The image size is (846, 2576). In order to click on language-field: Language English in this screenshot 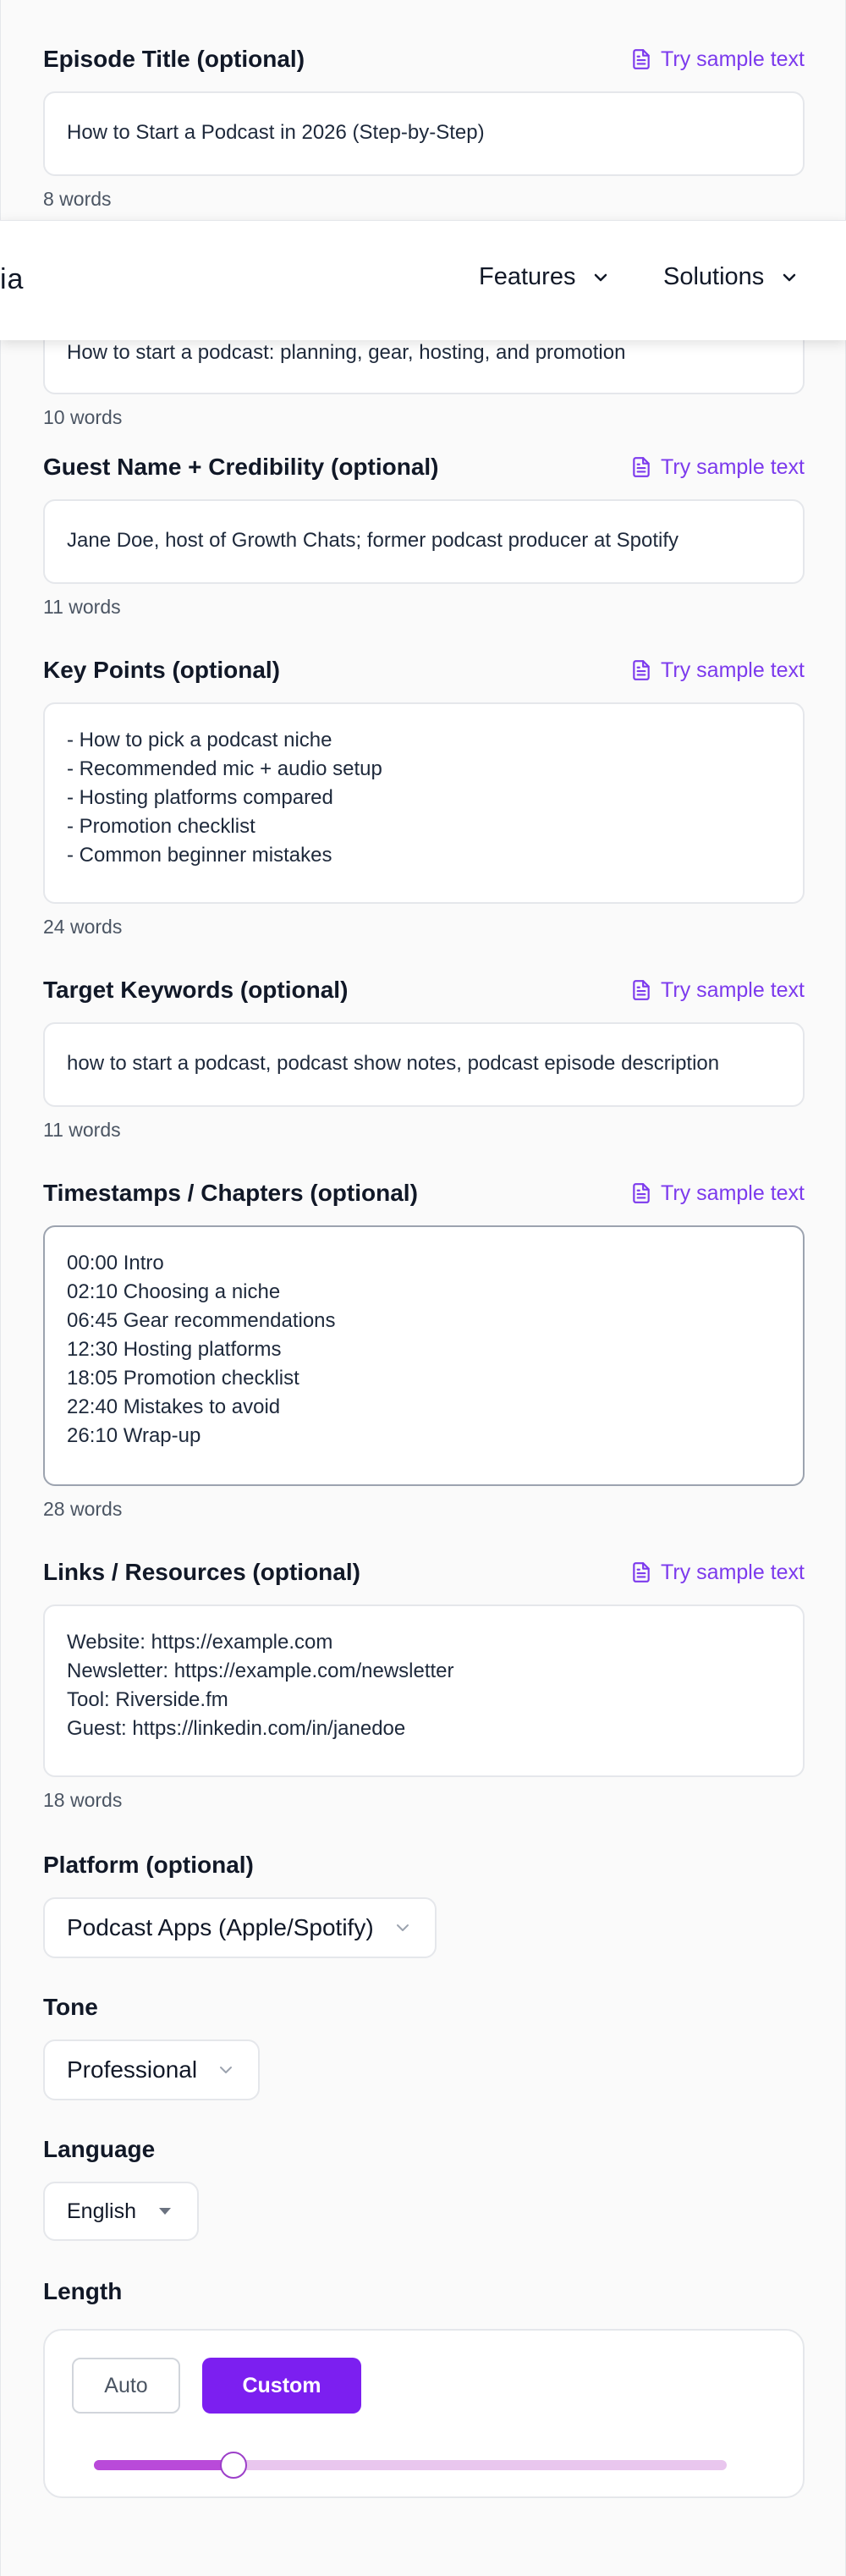, I will do `click(424, 2187)`.